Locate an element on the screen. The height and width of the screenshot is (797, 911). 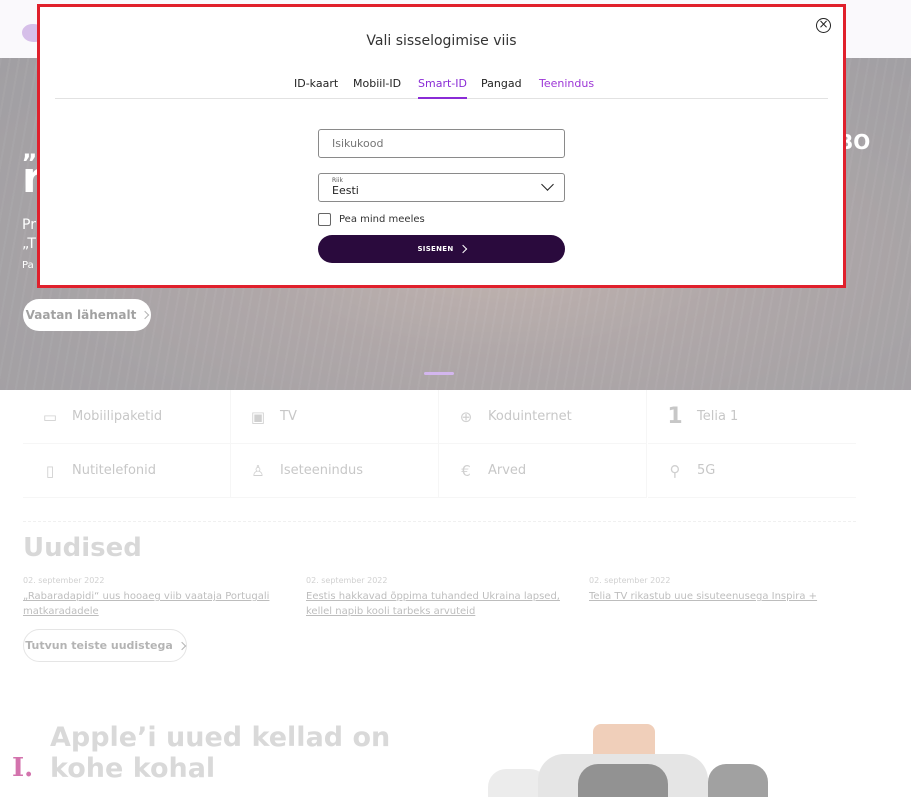
remember-me-label: Pea mind meeles is located at coordinates (382, 219).